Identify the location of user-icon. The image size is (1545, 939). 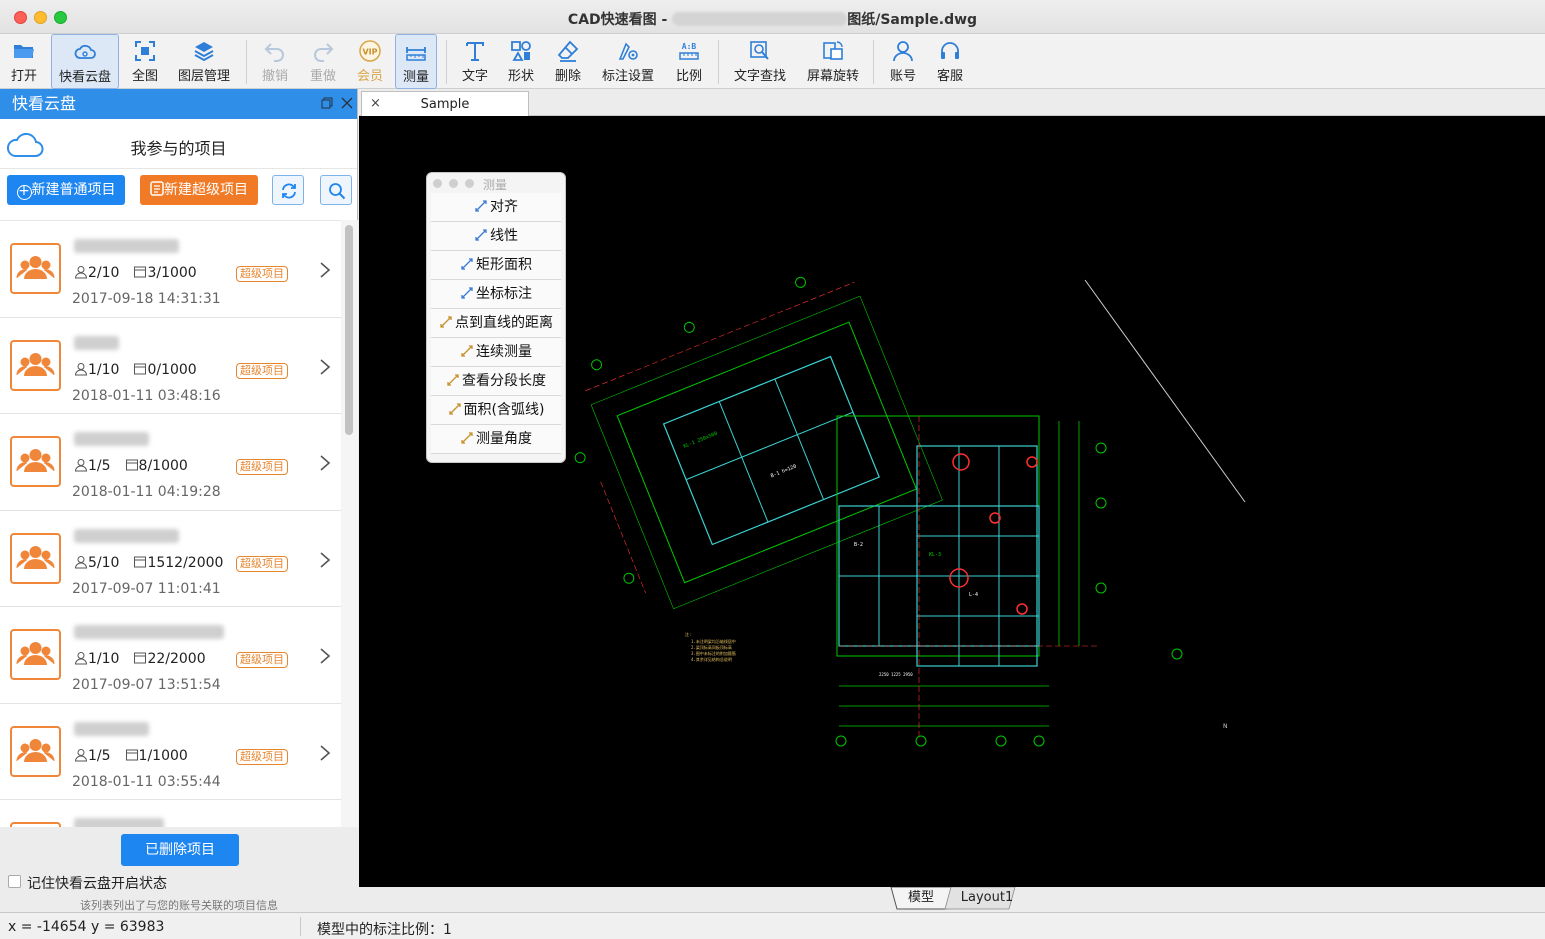
(903, 51).